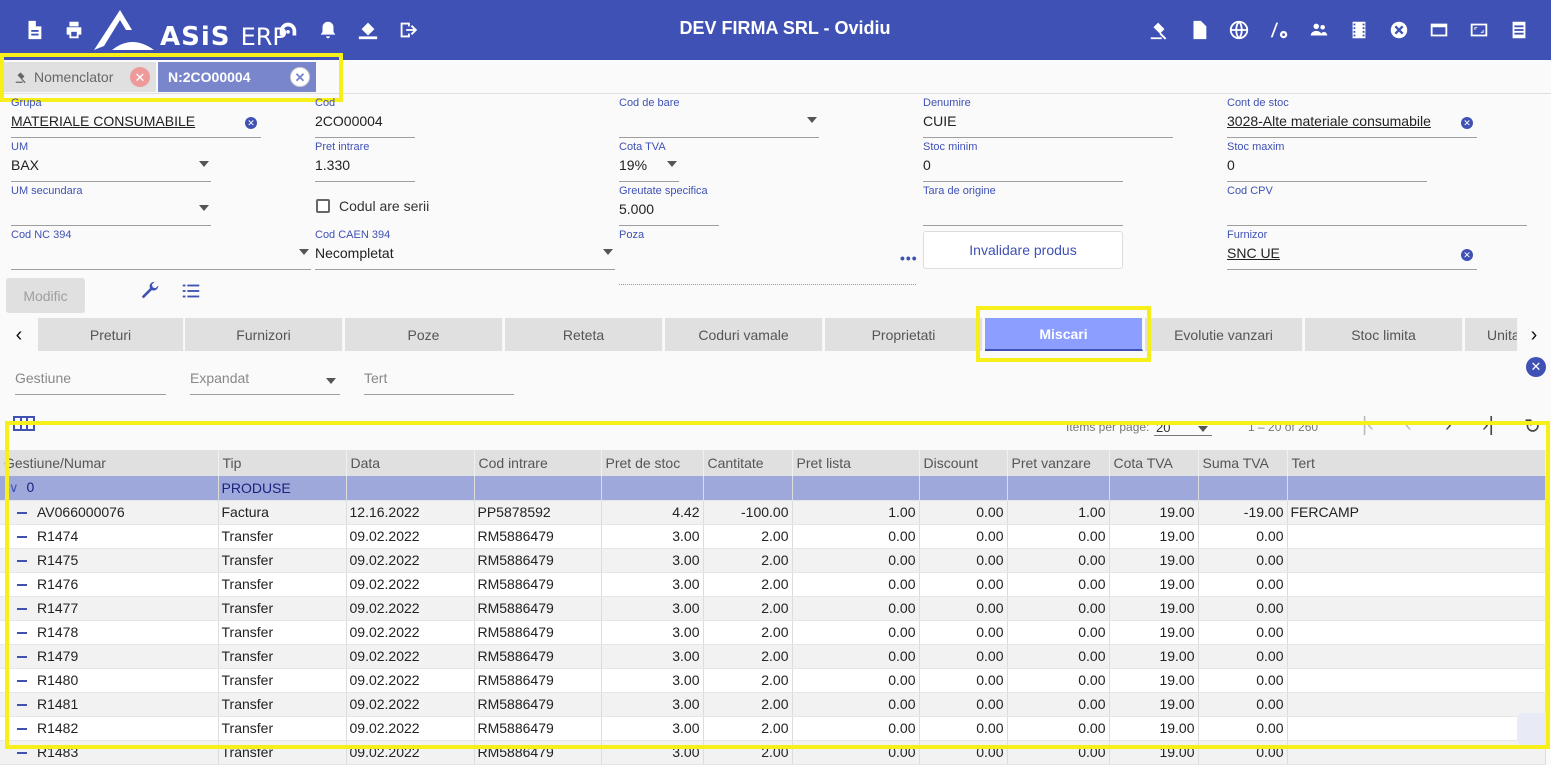 This screenshot has height=765, width=1551. Describe the element at coordinates (439, 382) in the screenshot. I see `tert-filter: Tert` at that location.